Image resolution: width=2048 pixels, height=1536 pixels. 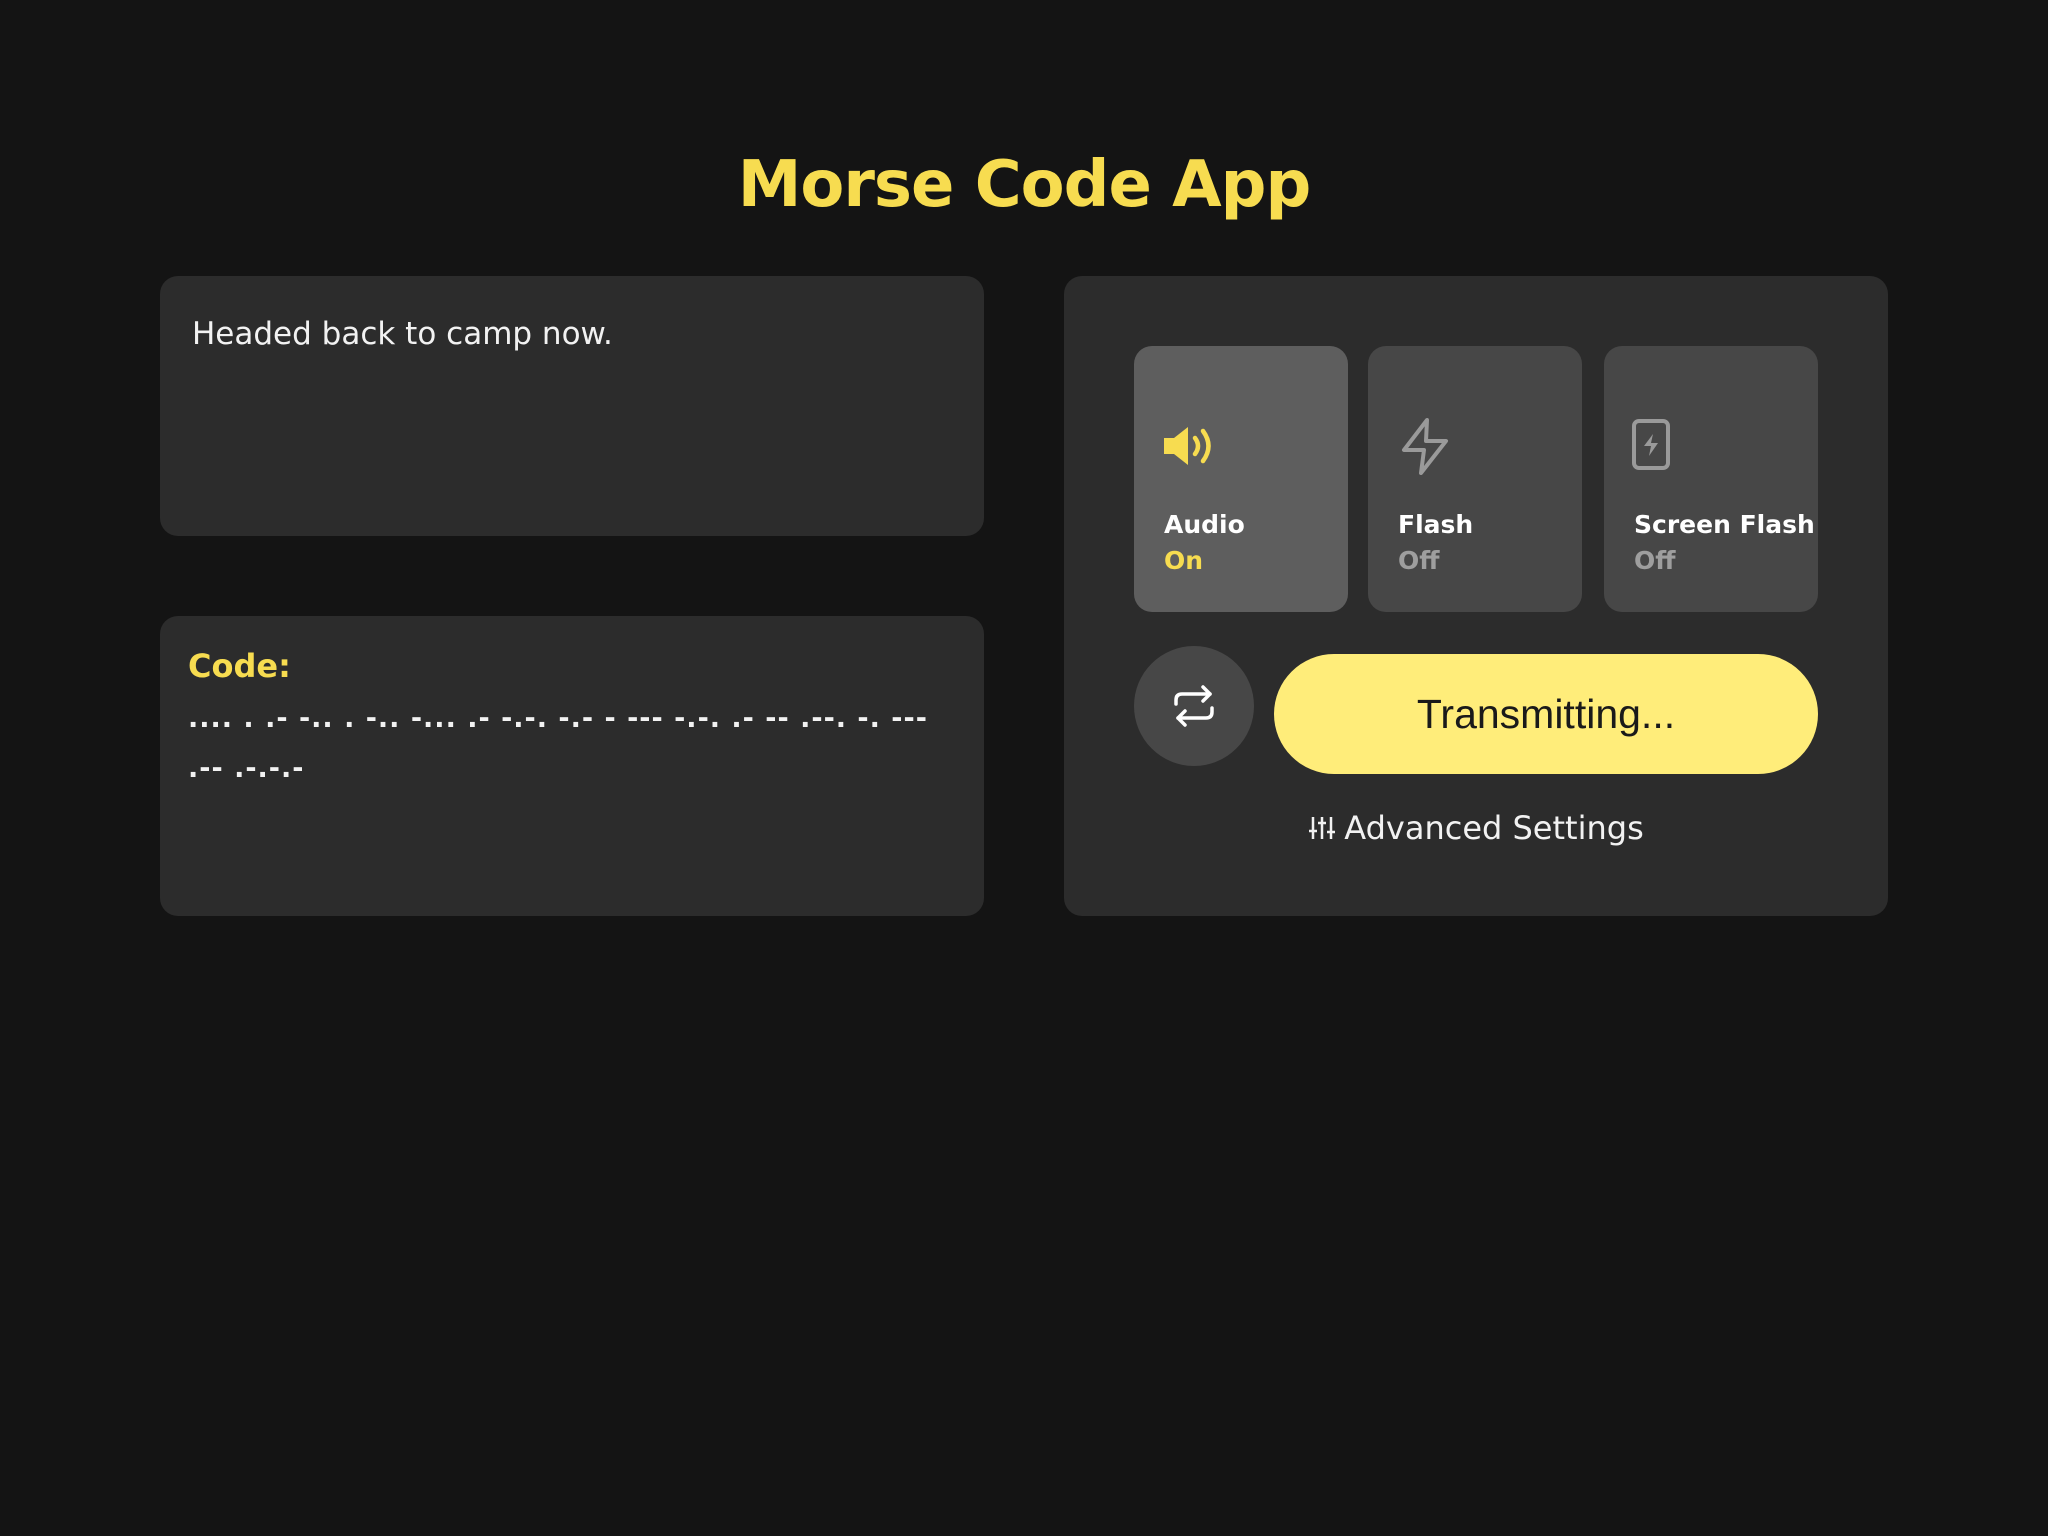 I want to click on flash-mode-button: Flash Off, so click(x=1475, y=479).